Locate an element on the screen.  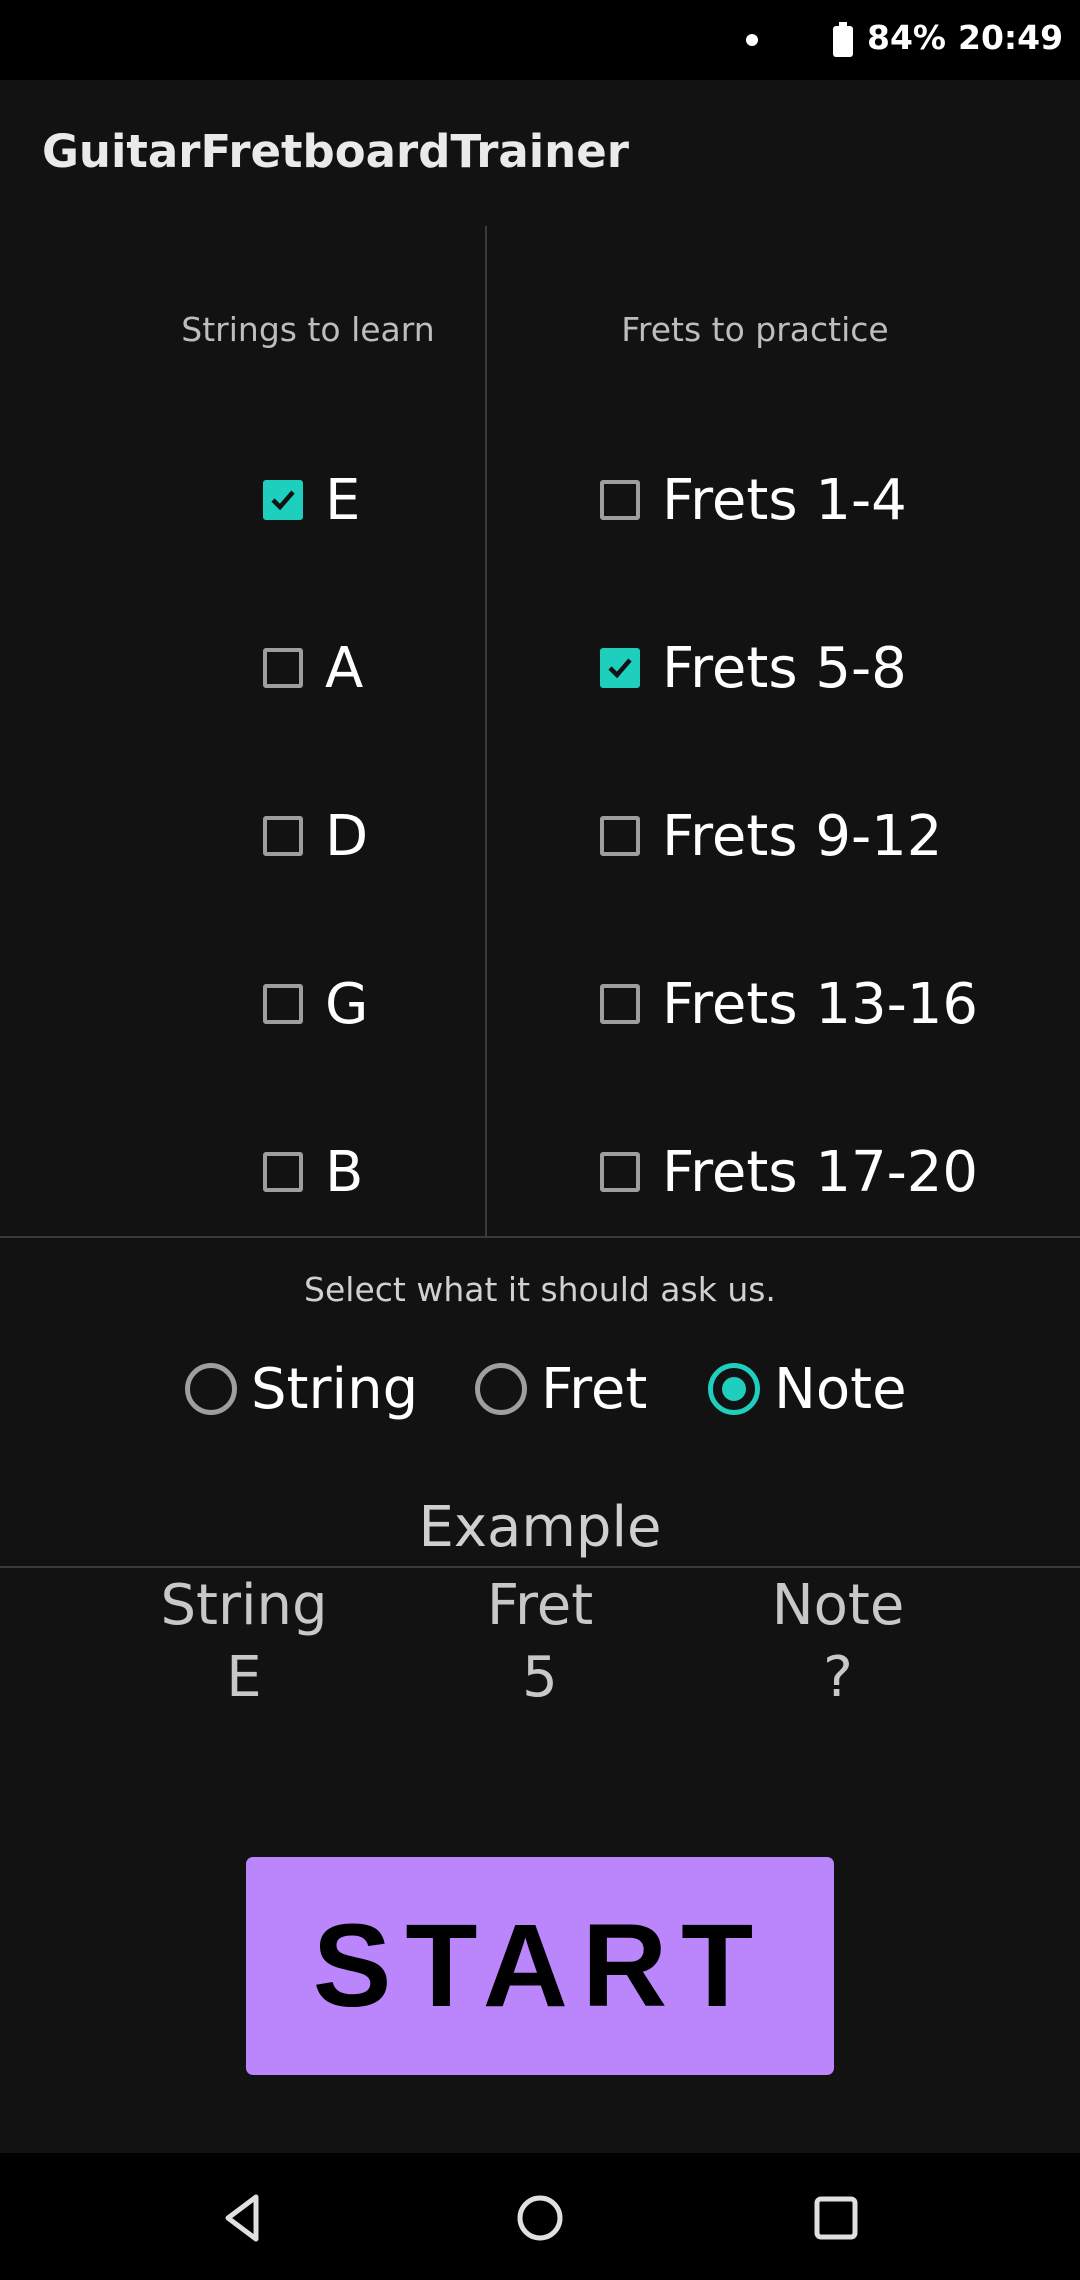
string-option-d: D is located at coordinates (315, 836).